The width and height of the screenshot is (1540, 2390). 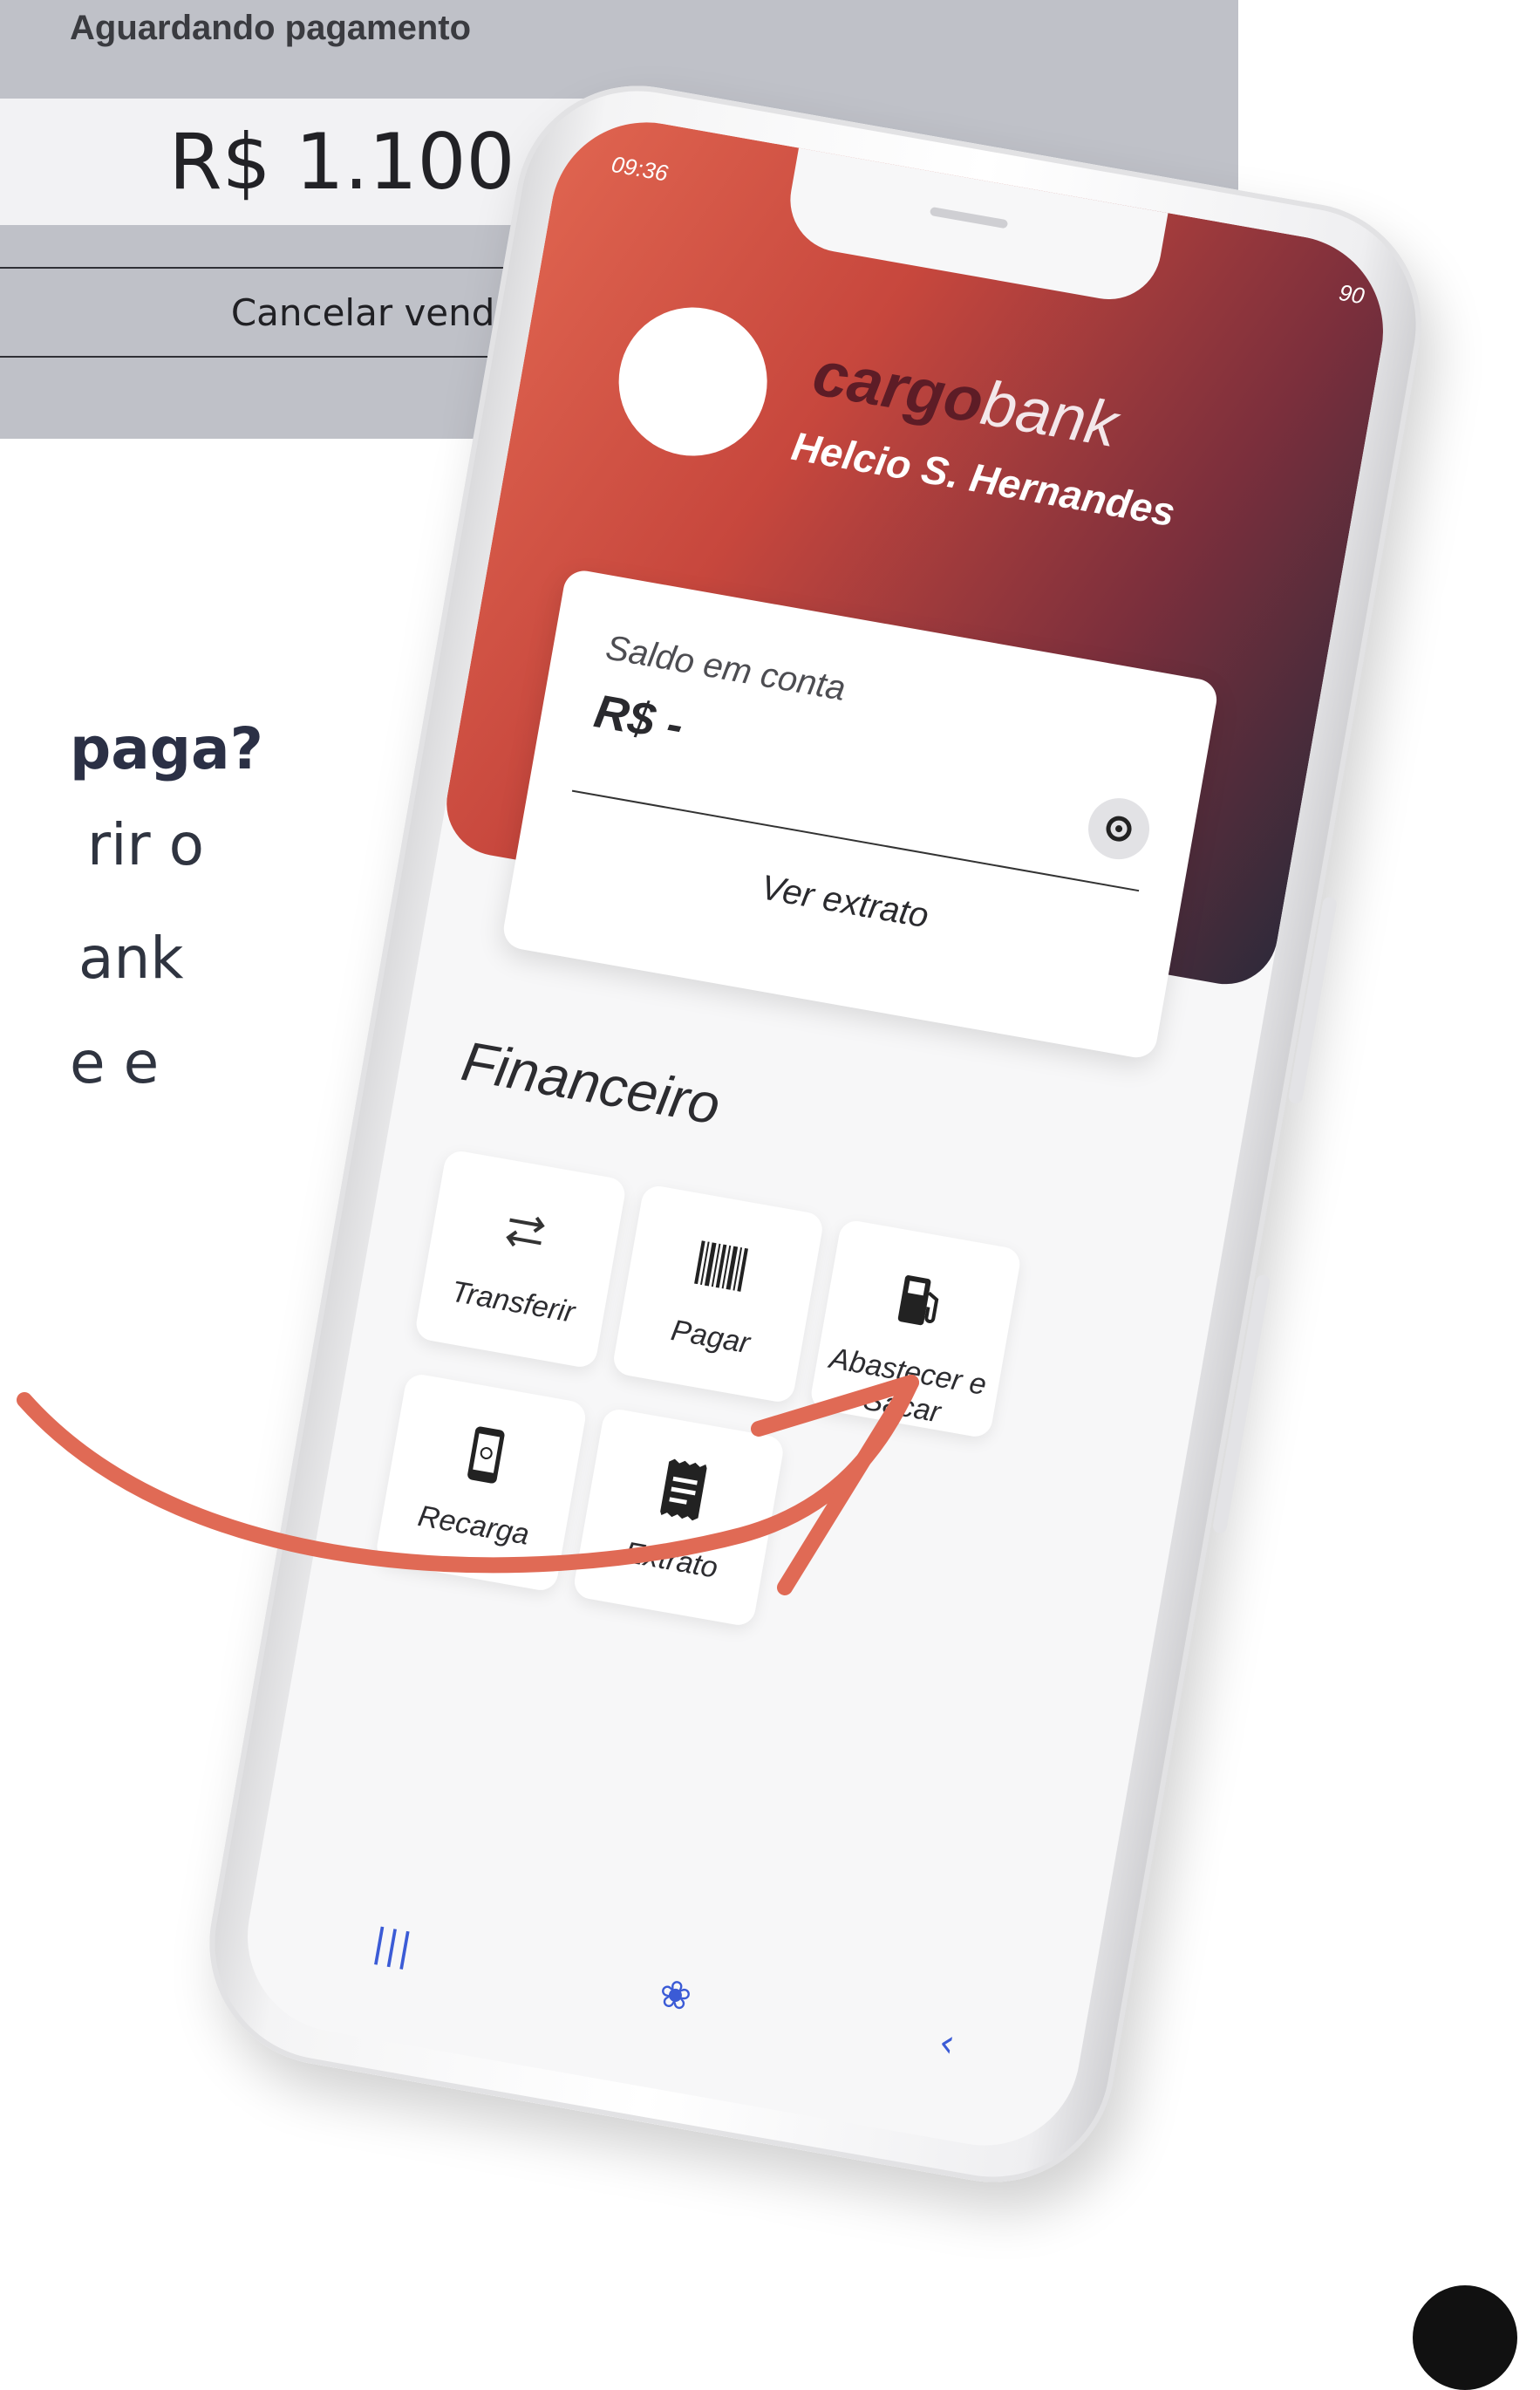 I want to click on toggle-balance-visibility-button, so click(x=1119, y=828).